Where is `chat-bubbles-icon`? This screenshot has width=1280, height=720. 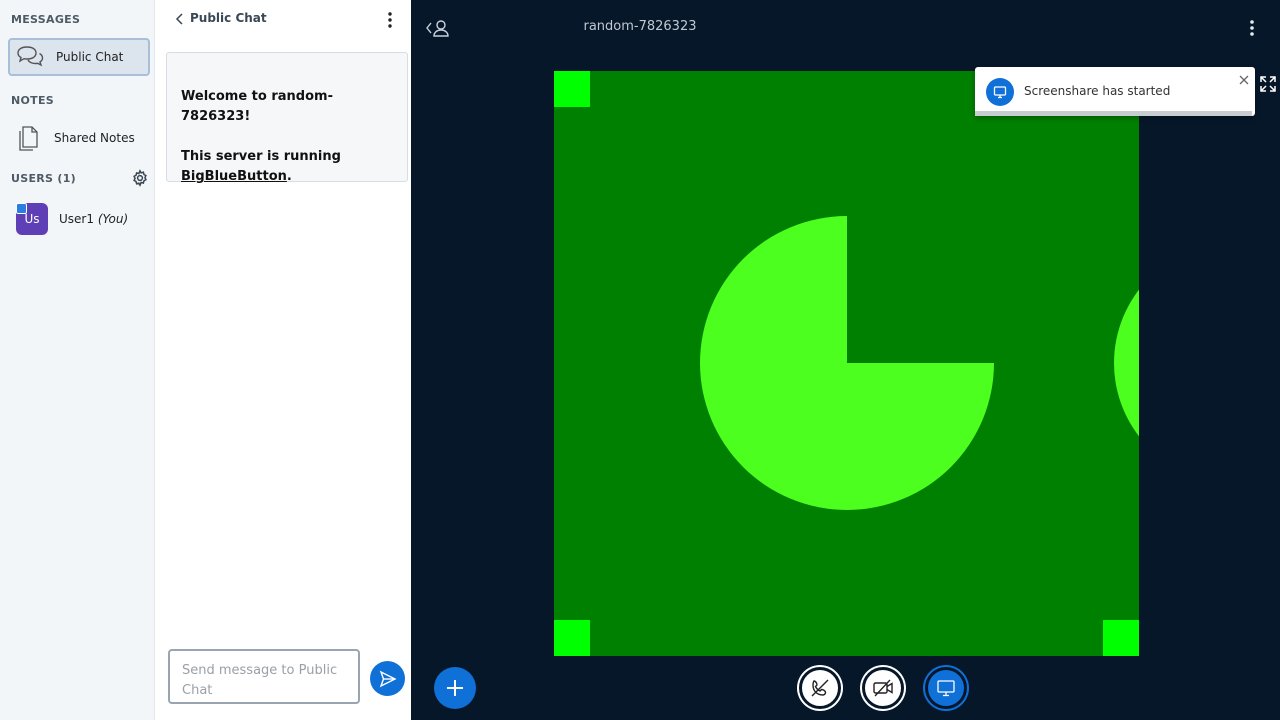
chat-bubbles-icon is located at coordinates (30, 57).